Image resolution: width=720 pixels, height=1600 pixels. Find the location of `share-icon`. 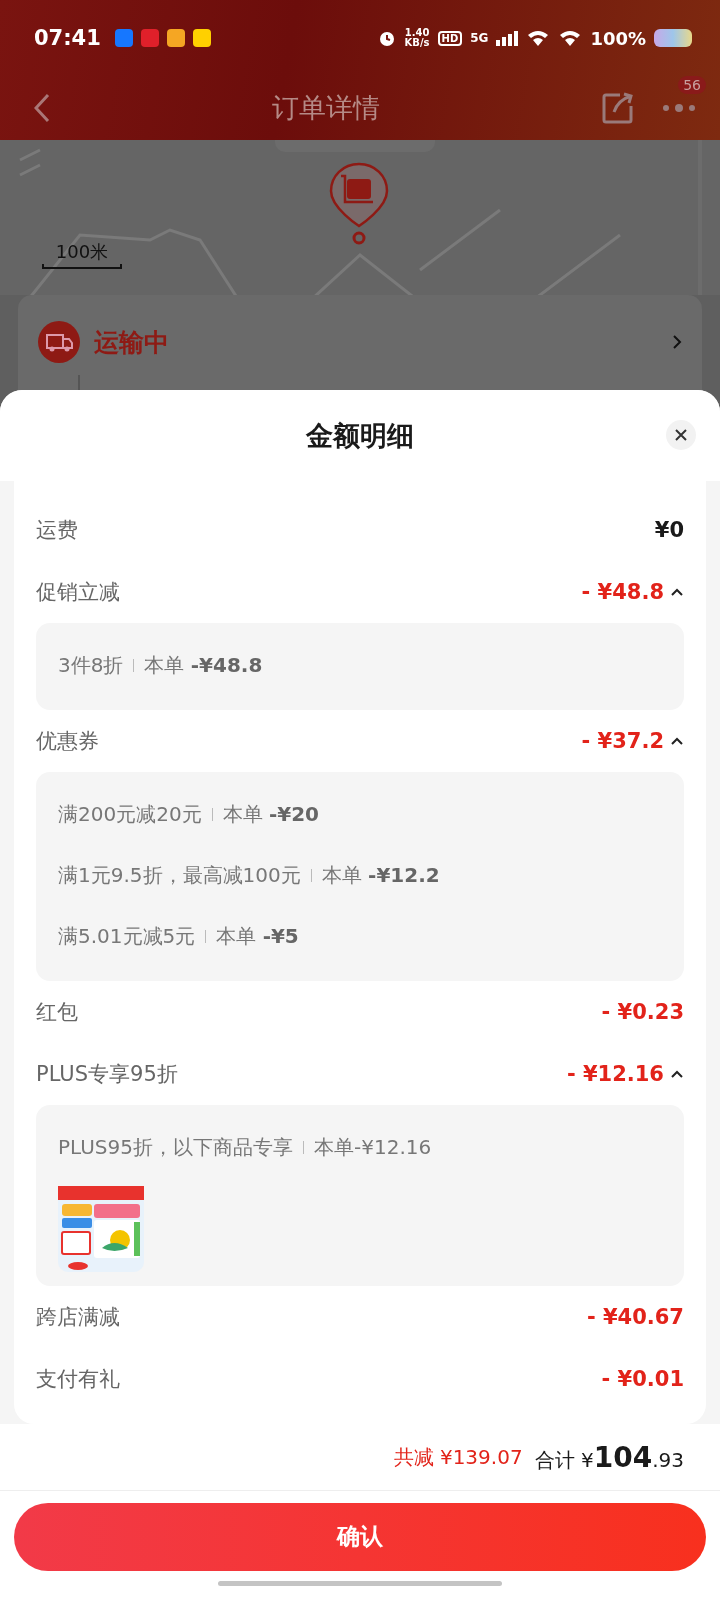

share-icon is located at coordinates (618, 108).